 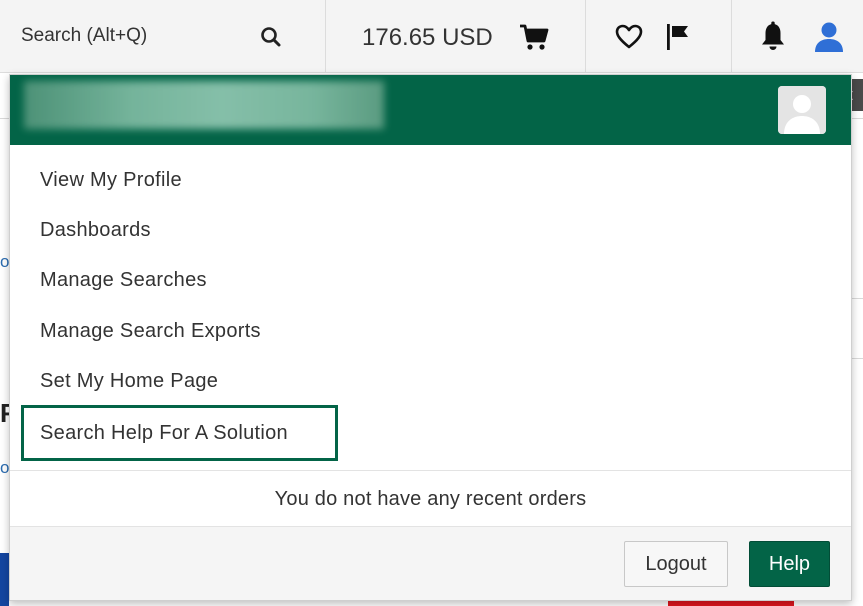 I want to click on menu-item-manage-searches: Manage Searches, so click(x=114, y=281).